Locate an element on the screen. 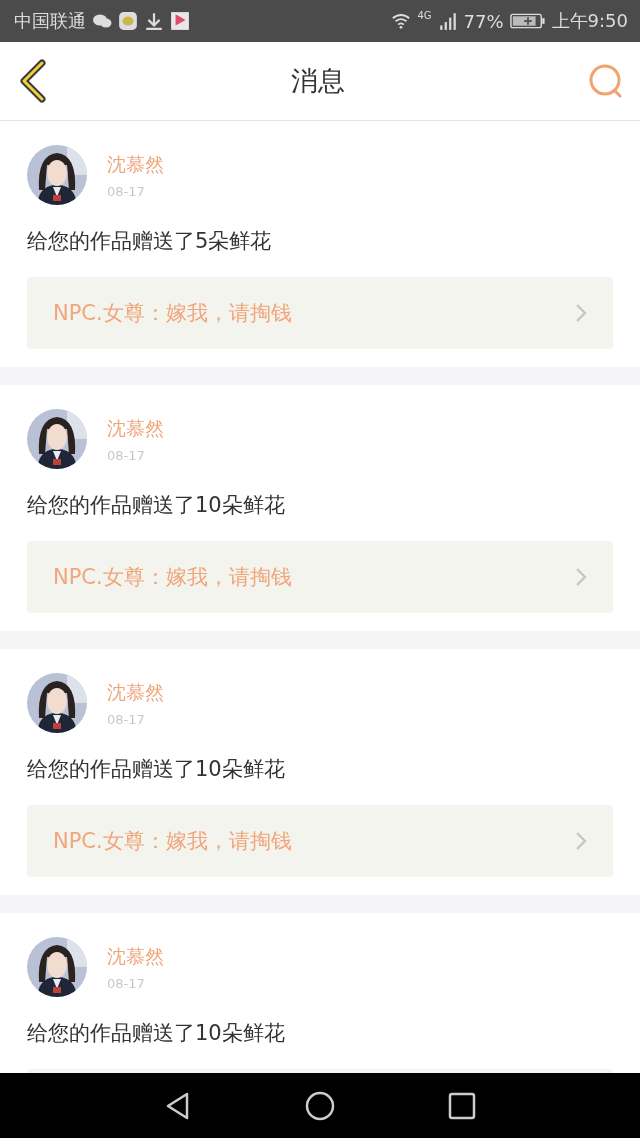 The image size is (640, 1138). network-type: 4G is located at coordinates (424, 15).